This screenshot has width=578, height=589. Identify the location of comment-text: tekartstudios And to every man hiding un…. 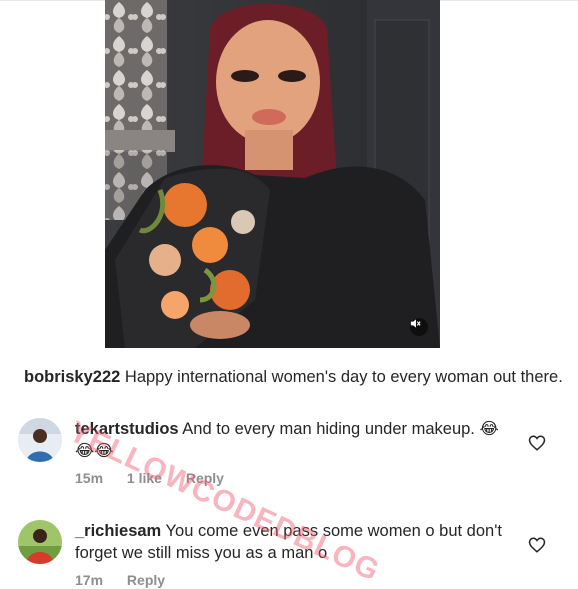
(295, 440).